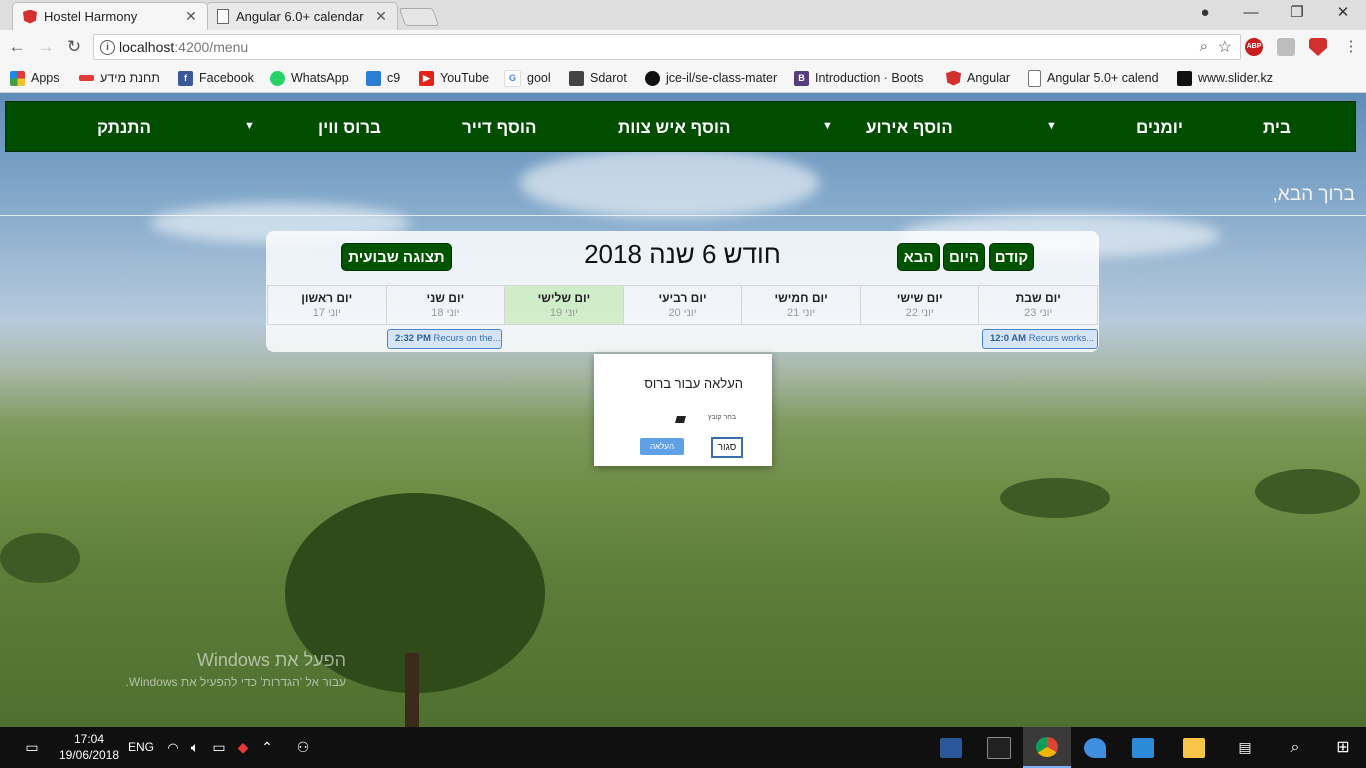  I want to click on nav-calendars: יומנים, so click(1159, 127).